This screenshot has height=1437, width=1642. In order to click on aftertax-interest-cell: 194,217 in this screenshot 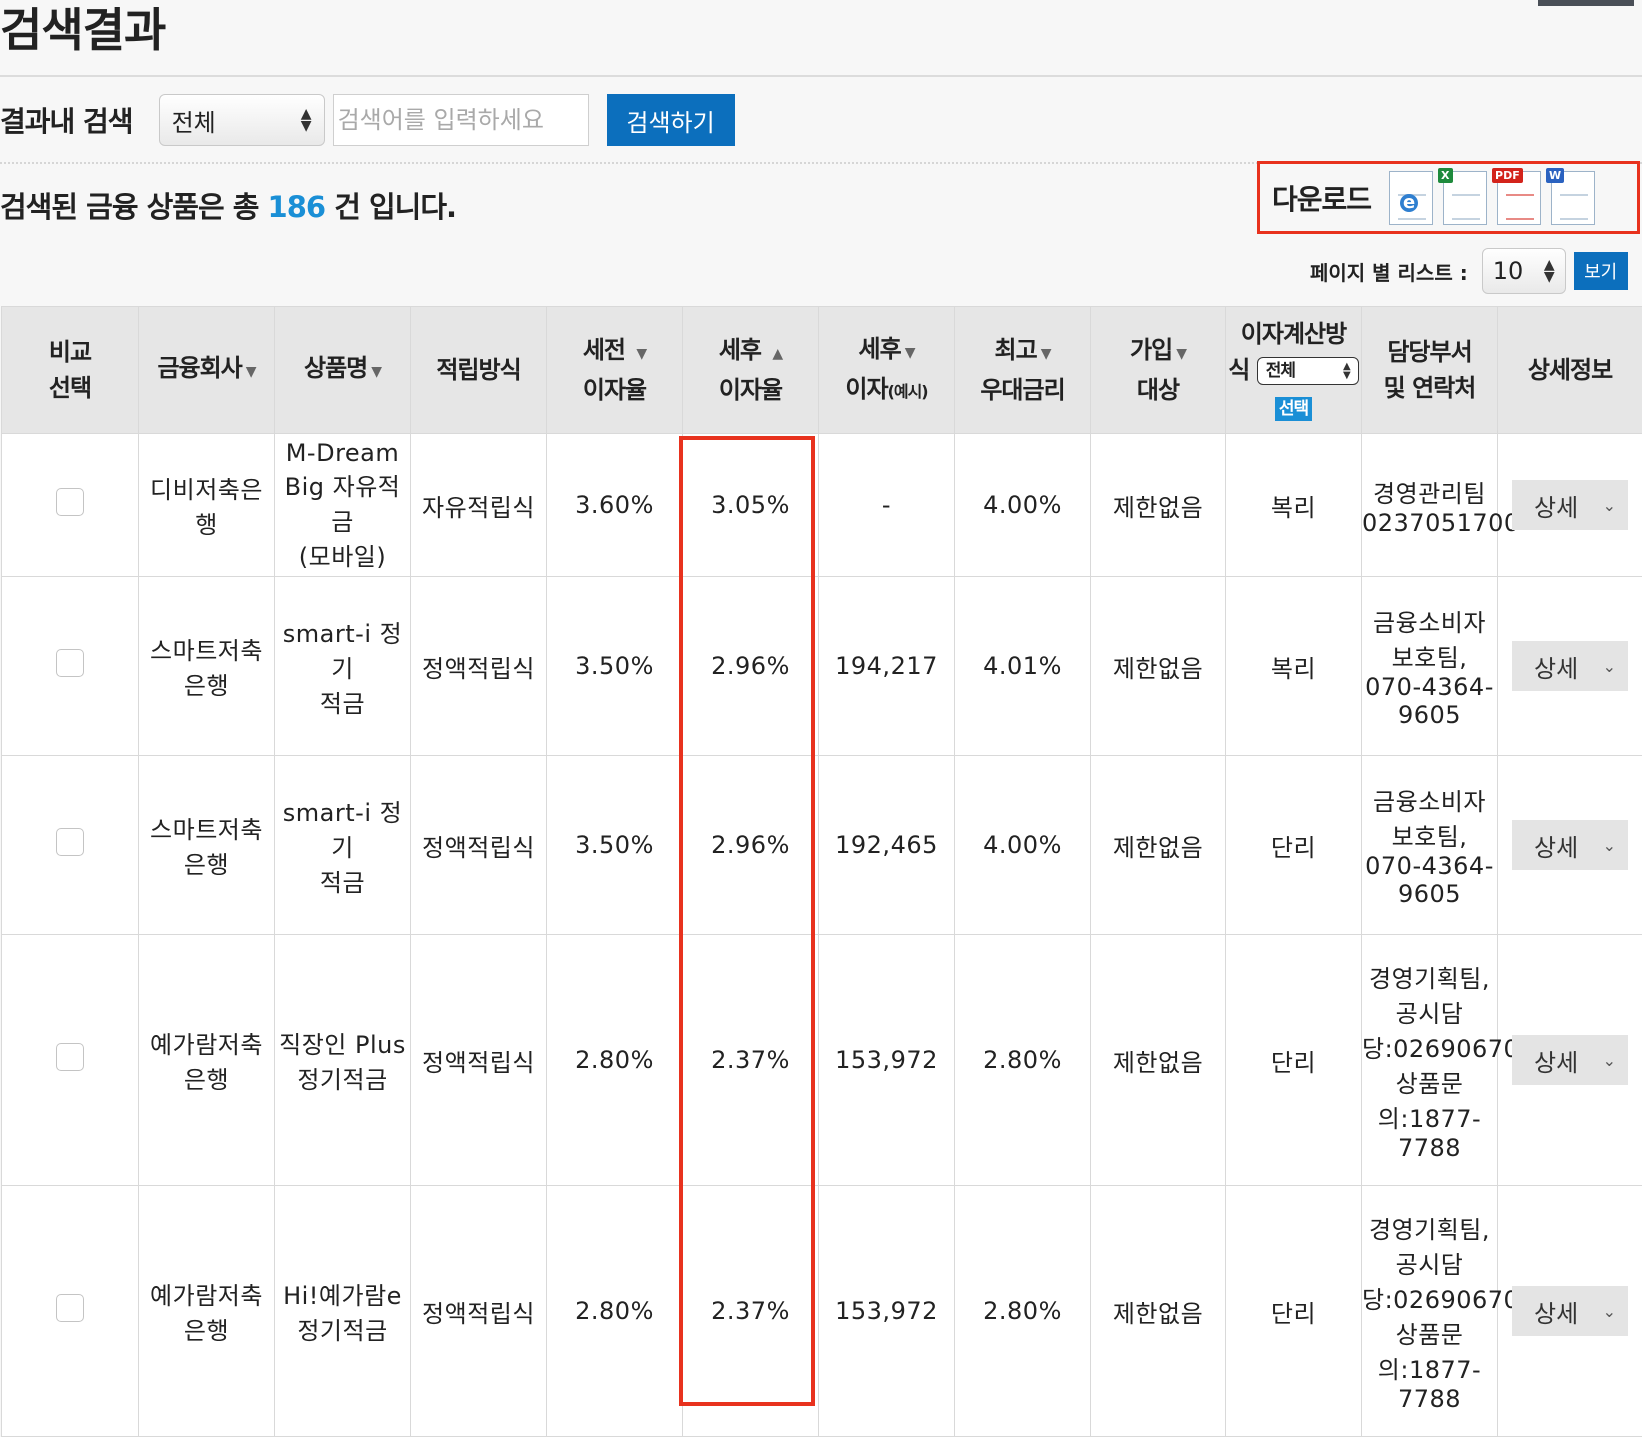, I will do `click(887, 666)`.